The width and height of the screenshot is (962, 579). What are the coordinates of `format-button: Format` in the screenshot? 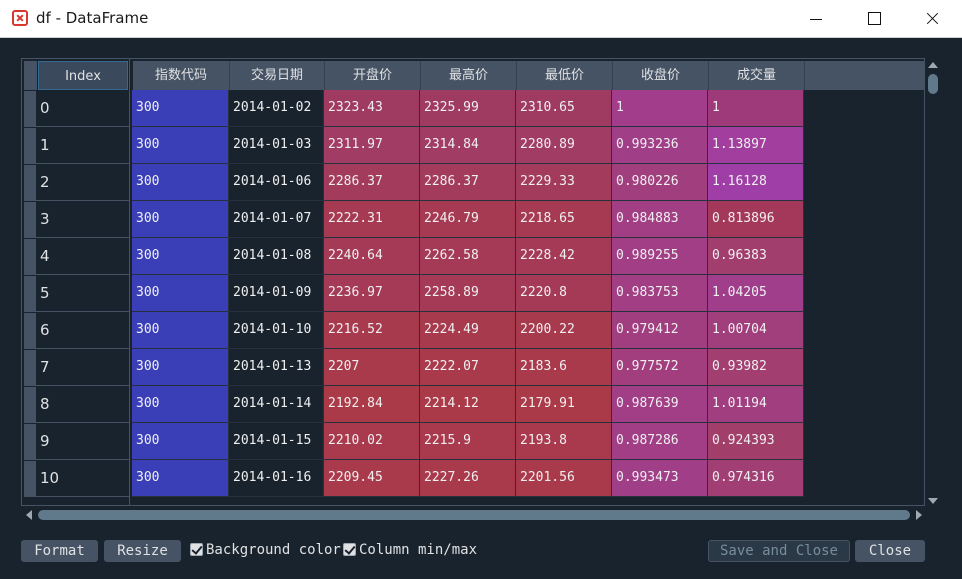 It's located at (59, 551).